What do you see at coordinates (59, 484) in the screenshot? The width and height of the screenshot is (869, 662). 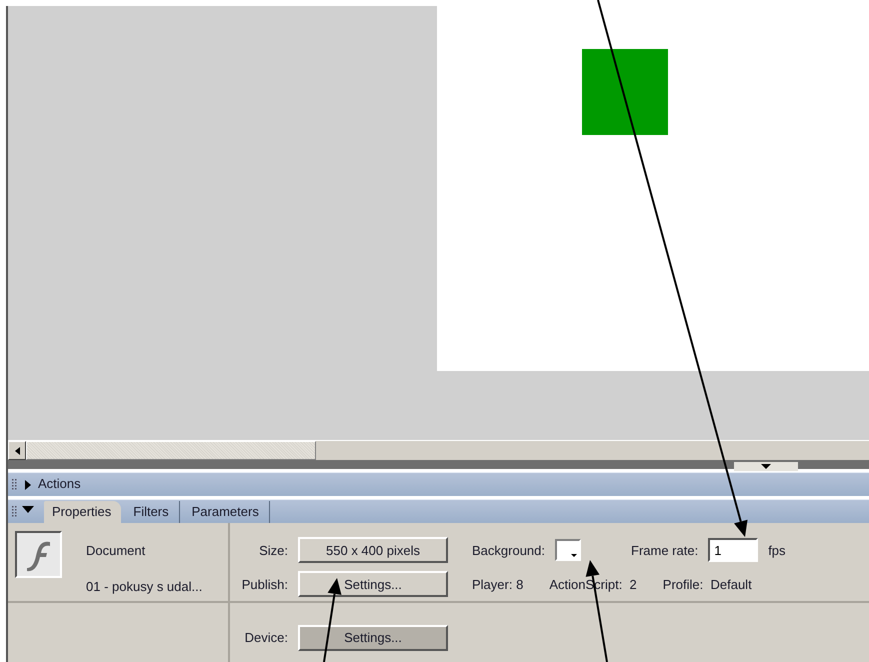 I see `panel-title: Actions` at bounding box center [59, 484].